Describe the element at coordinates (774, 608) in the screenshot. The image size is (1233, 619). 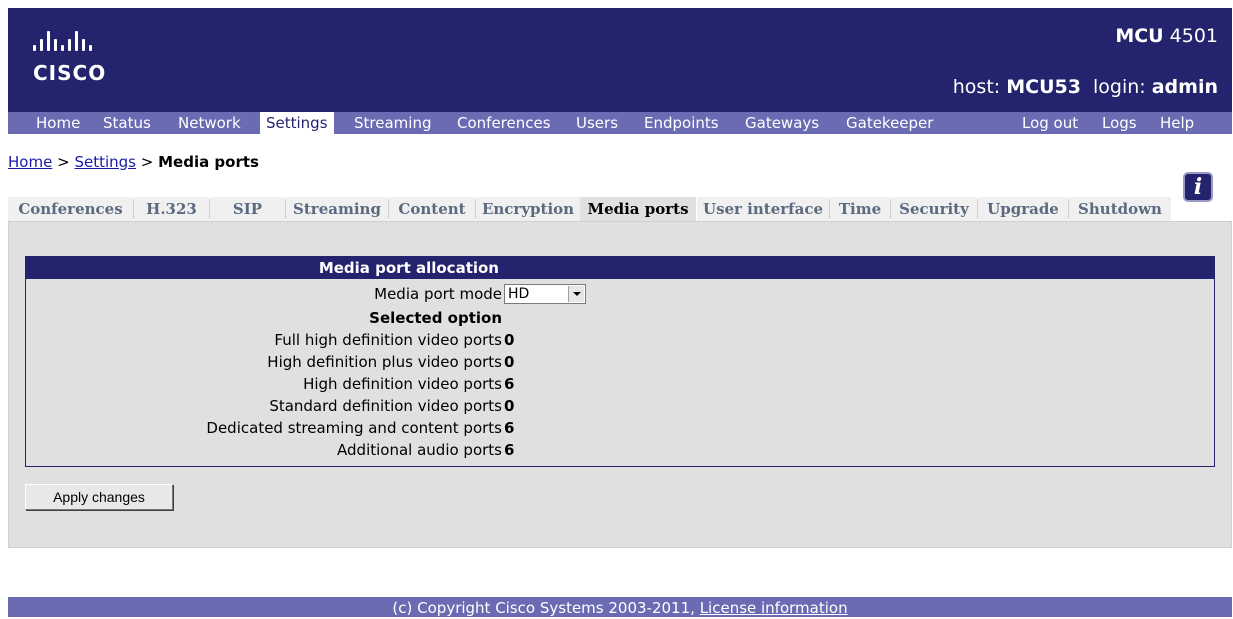
I see `license-information-link: License information` at that location.